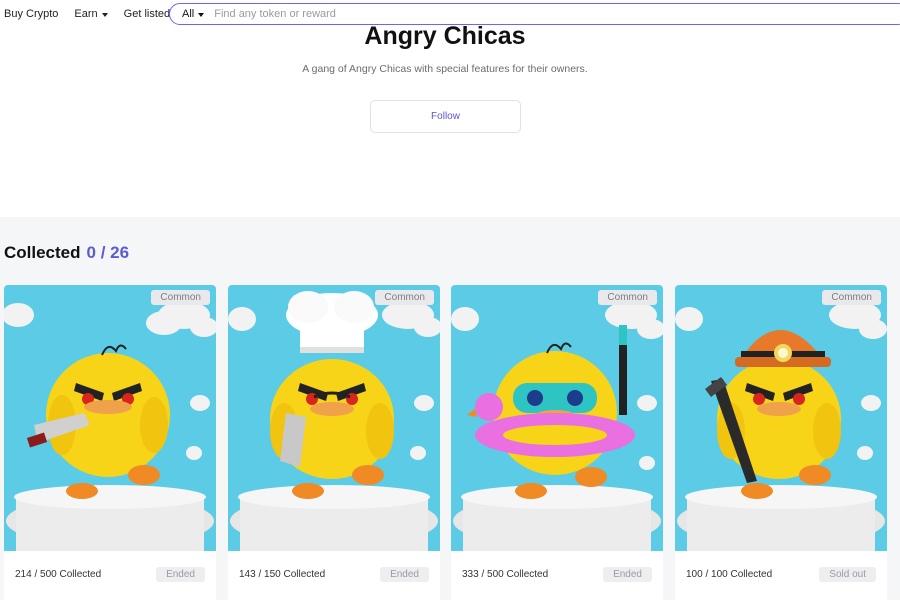 The height and width of the screenshot is (615, 900). I want to click on chick-miner-illustration, so click(781, 426).